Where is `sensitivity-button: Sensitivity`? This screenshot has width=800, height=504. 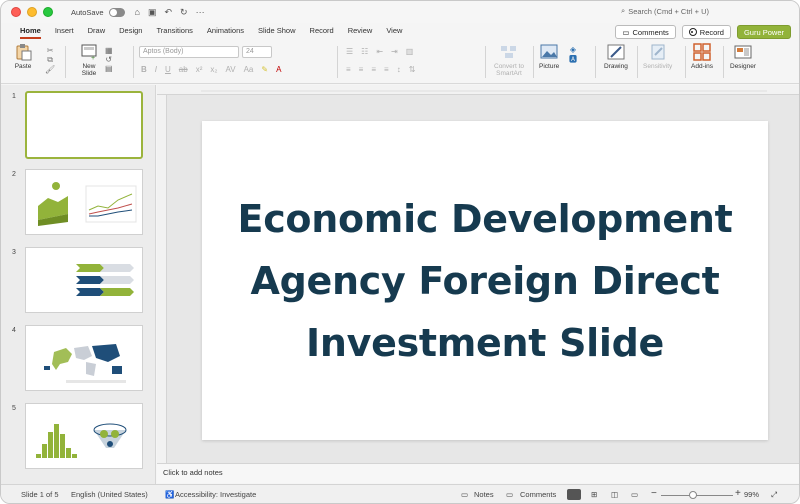
sensitivity-button: Sensitivity is located at coordinates (657, 56).